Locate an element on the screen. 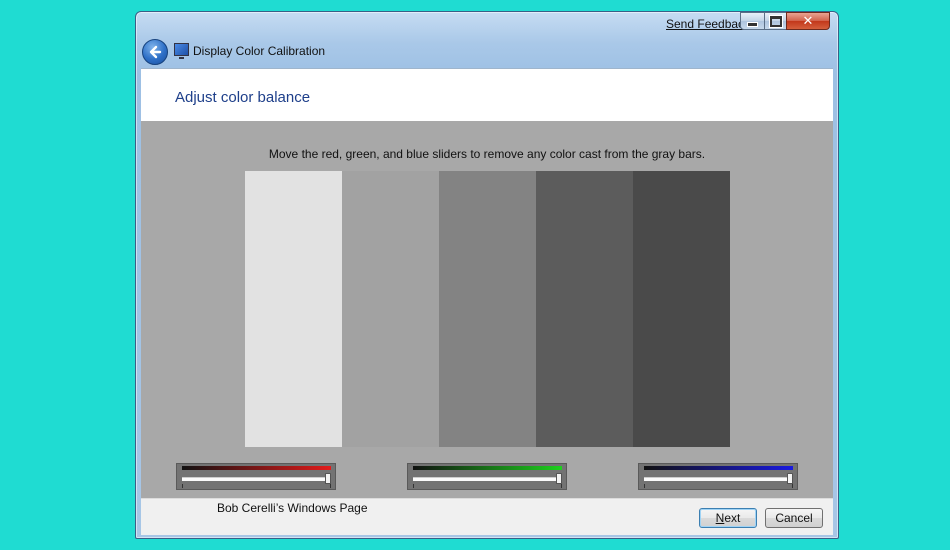  page-title: Adjust color balance is located at coordinates (243, 97).